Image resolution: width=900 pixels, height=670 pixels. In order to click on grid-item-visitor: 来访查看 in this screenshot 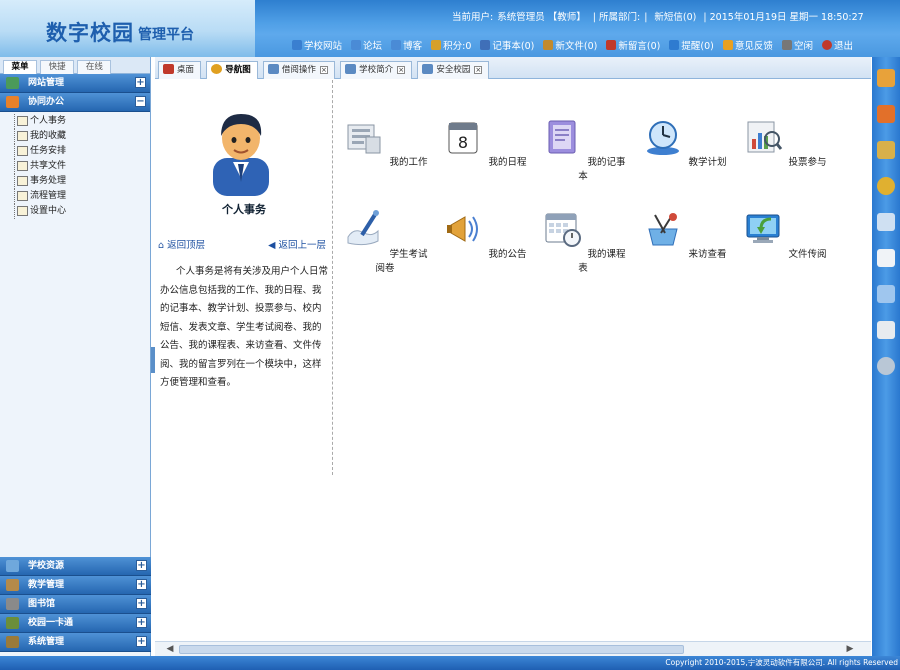, I will do `click(684, 233)`.